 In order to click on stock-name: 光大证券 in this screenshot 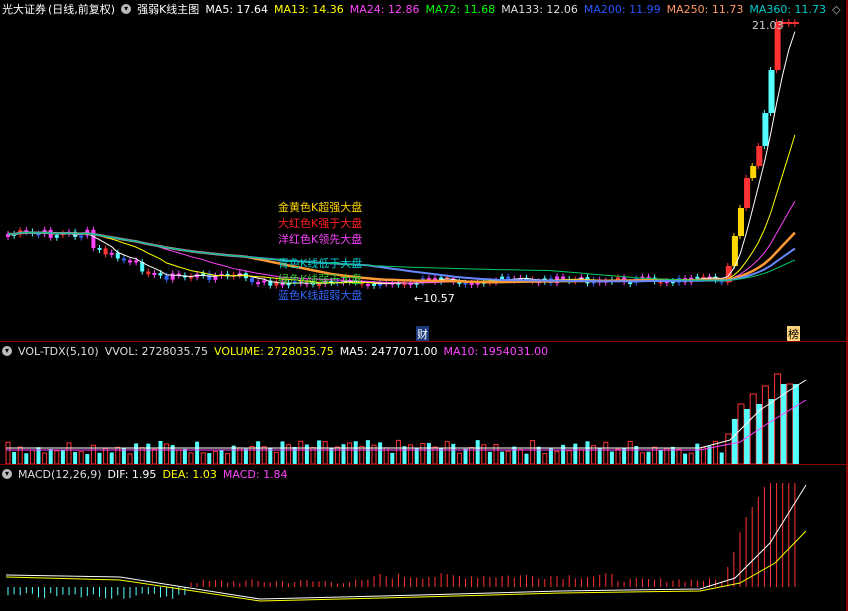, I will do `click(24, 9)`.